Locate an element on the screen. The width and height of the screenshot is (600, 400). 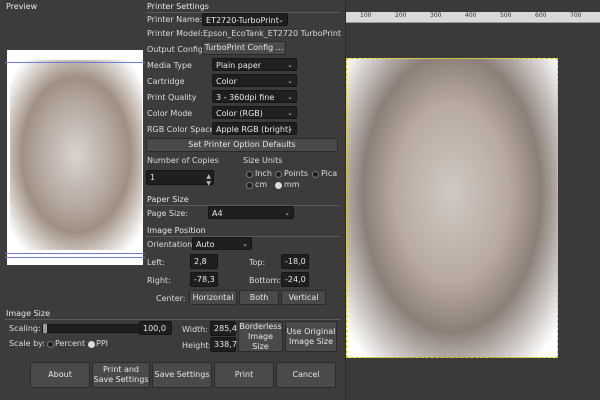
orientation-select: Auto ⌄ is located at coordinates (222, 243).